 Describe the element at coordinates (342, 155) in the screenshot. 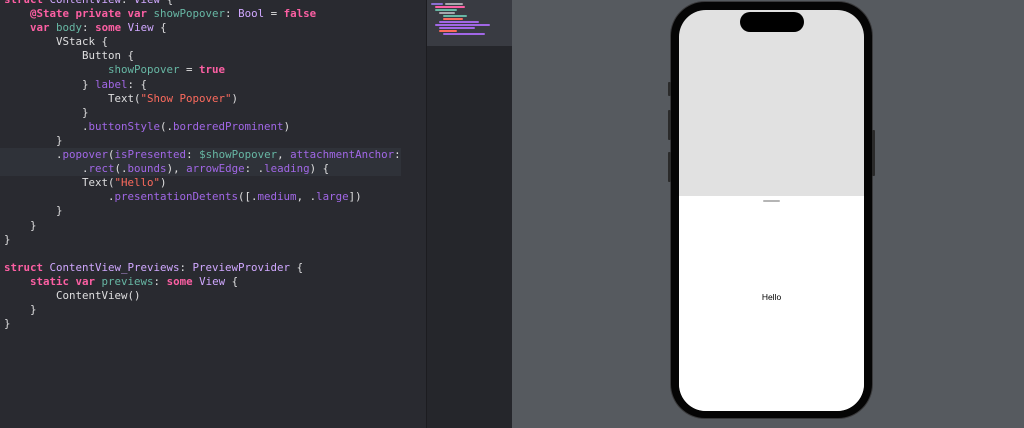

I see `code-token: attachmentAnchor` at that location.